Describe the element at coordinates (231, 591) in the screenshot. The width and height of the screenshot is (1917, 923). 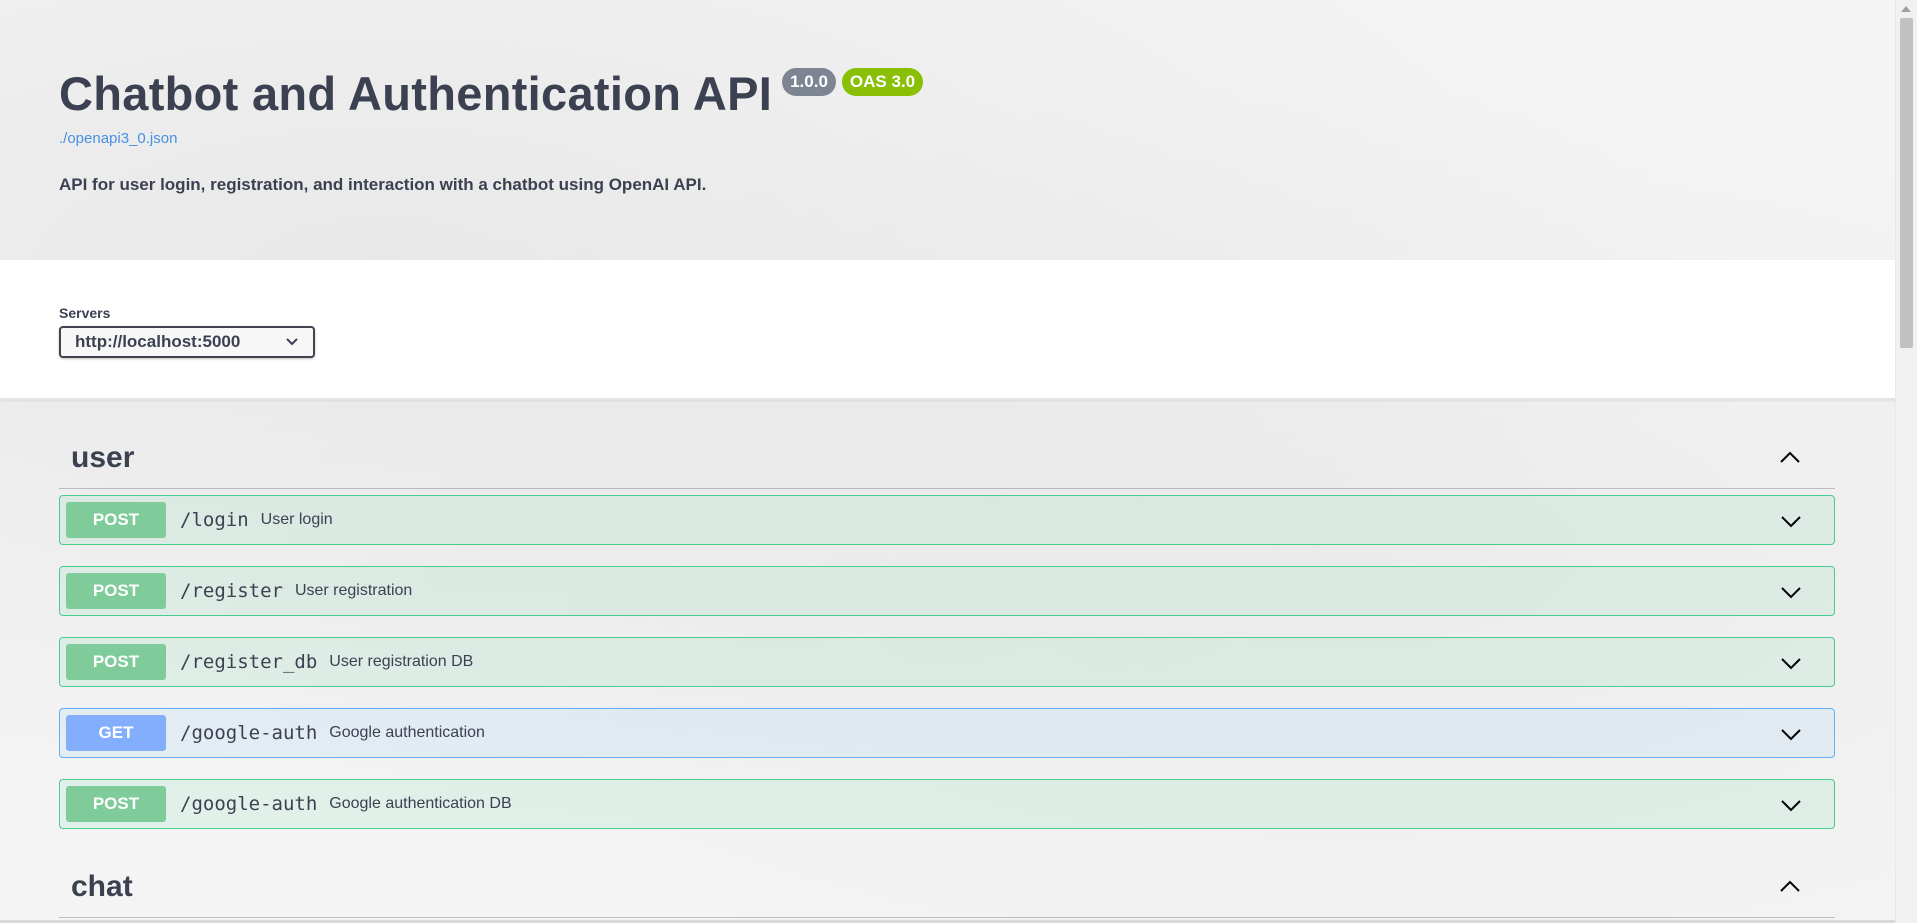
I see `operation-path: /register` at that location.